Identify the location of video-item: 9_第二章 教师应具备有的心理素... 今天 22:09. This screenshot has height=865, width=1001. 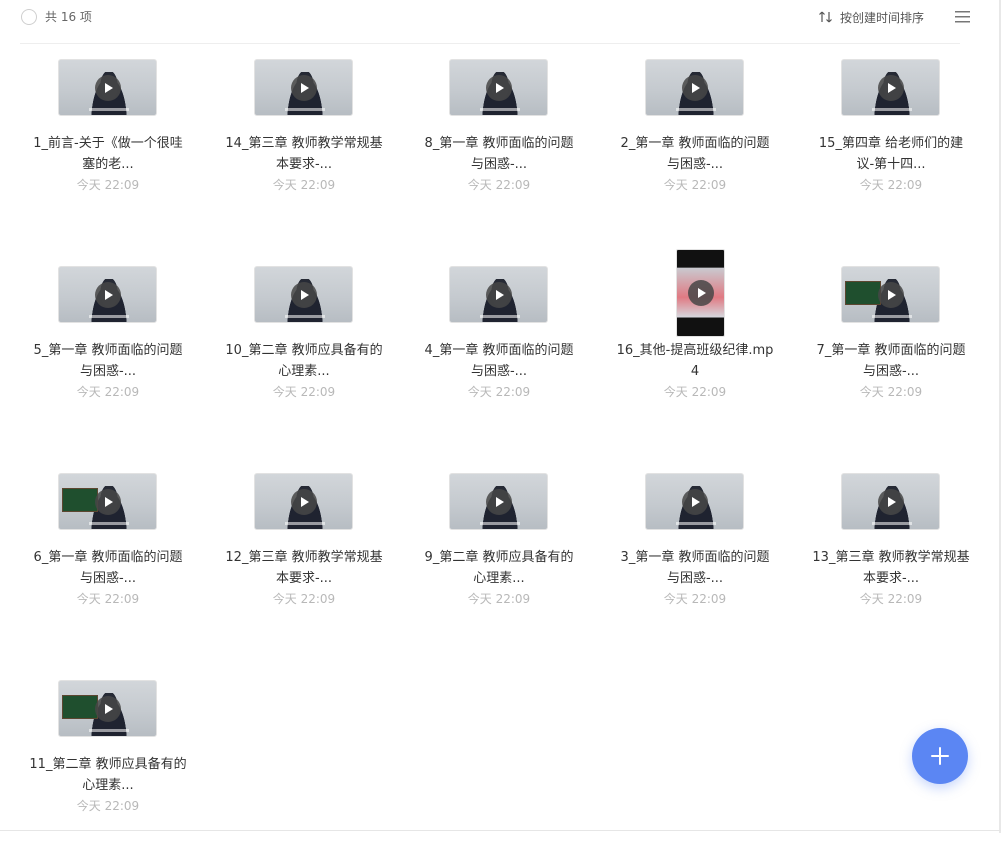
(499, 558).